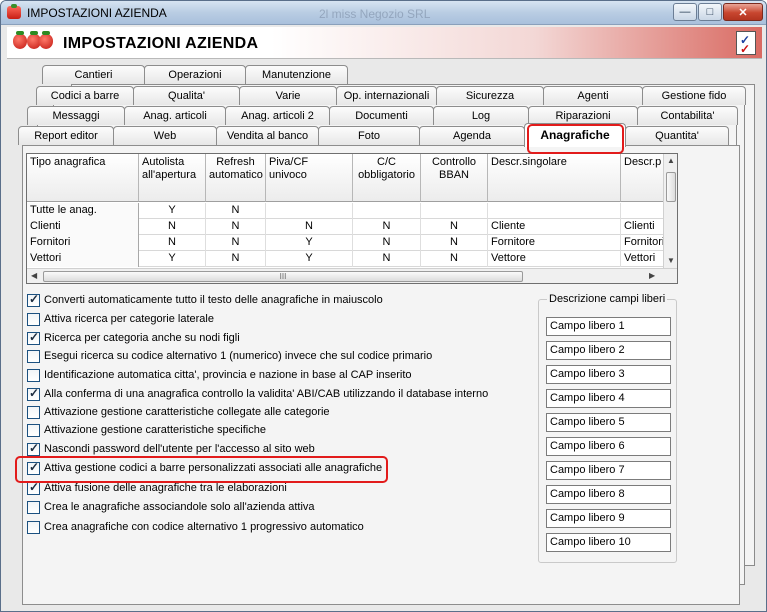 Image resolution: width=767 pixels, height=612 pixels. What do you see at coordinates (608, 494) in the screenshot?
I see `free-field-8: Campo libero 8` at bounding box center [608, 494].